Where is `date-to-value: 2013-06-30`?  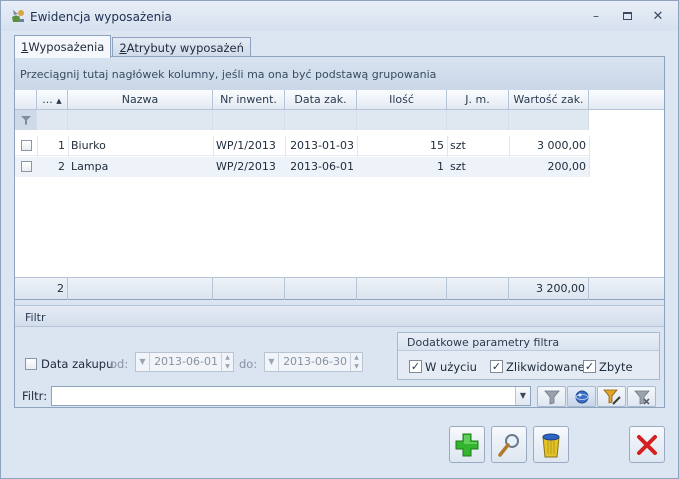
date-to-value: 2013-06-30 is located at coordinates (315, 361).